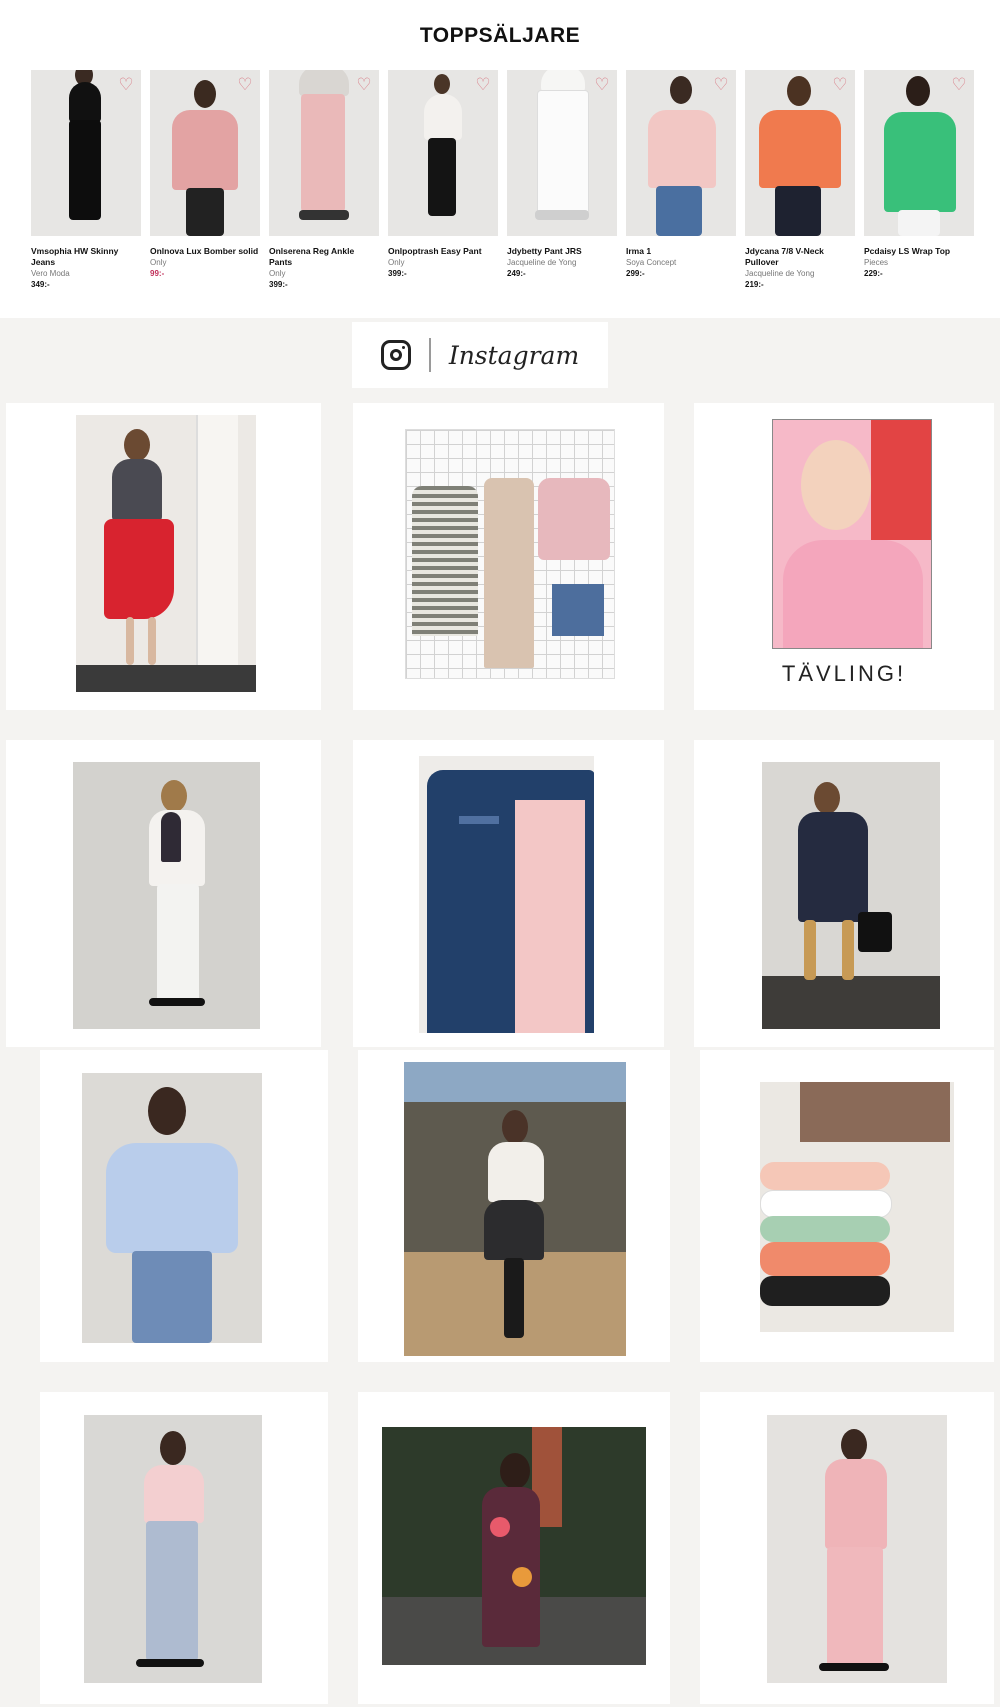  I want to click on contest-caption: TÄVLING!, so click(844, 673).